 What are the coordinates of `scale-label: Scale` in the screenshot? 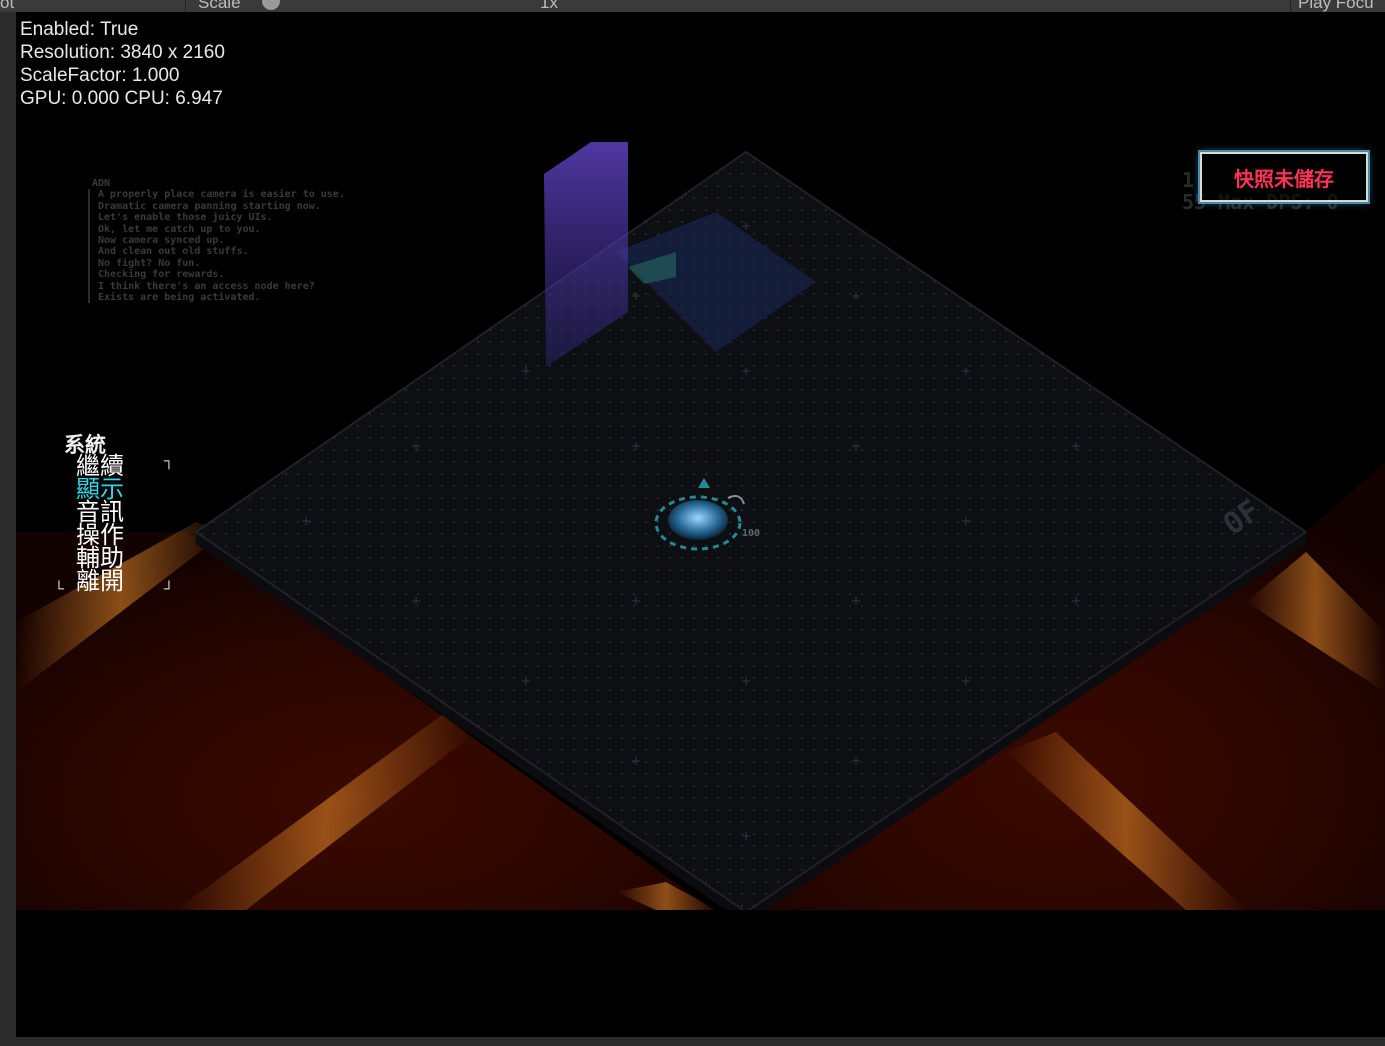 It's located at (219, 6).